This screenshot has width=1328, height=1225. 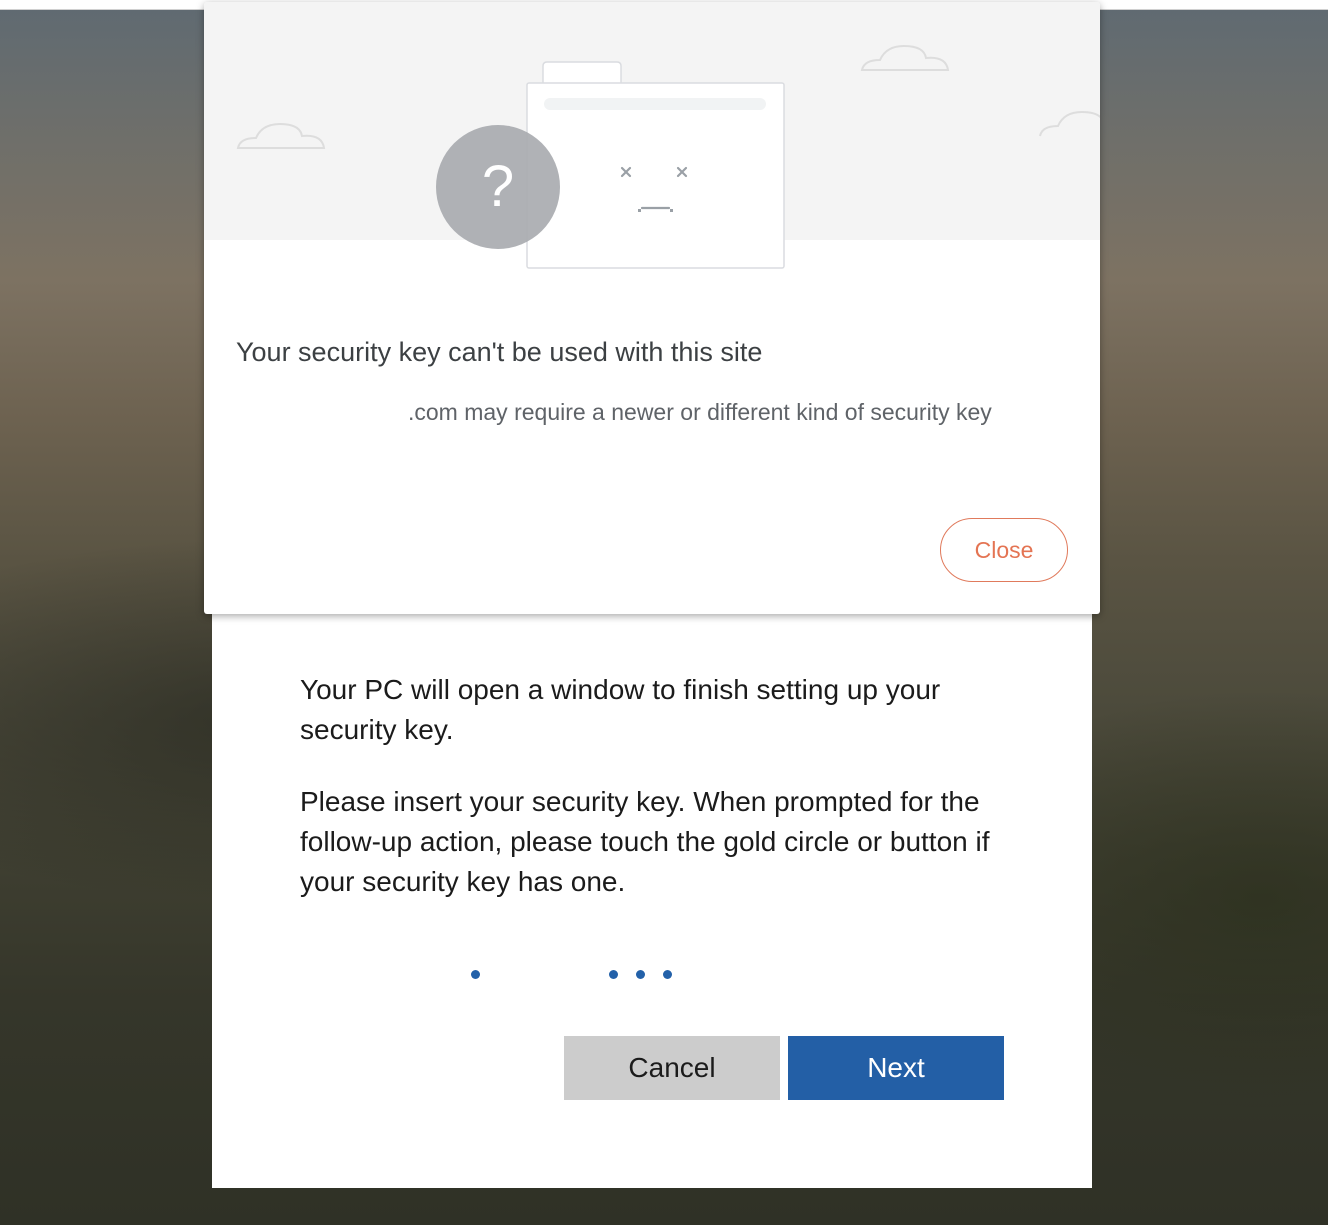 What do you see at coordinates (655, 165) in the screenshot?
I see `sad-folder-icon` at bounding box center [655, 165].